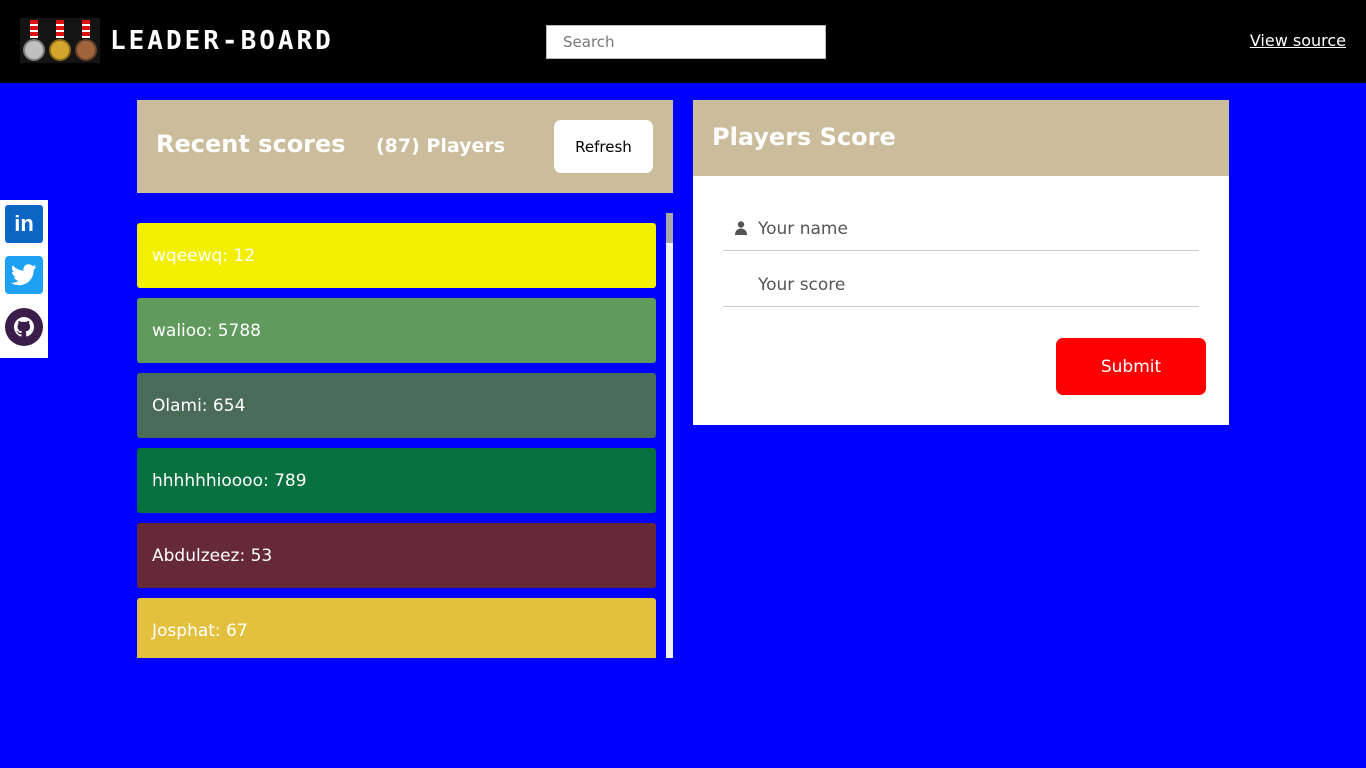  Describe the element at coordinates (804, 137) in the screenshot. I see `players-score-title: Players Score` at that location.